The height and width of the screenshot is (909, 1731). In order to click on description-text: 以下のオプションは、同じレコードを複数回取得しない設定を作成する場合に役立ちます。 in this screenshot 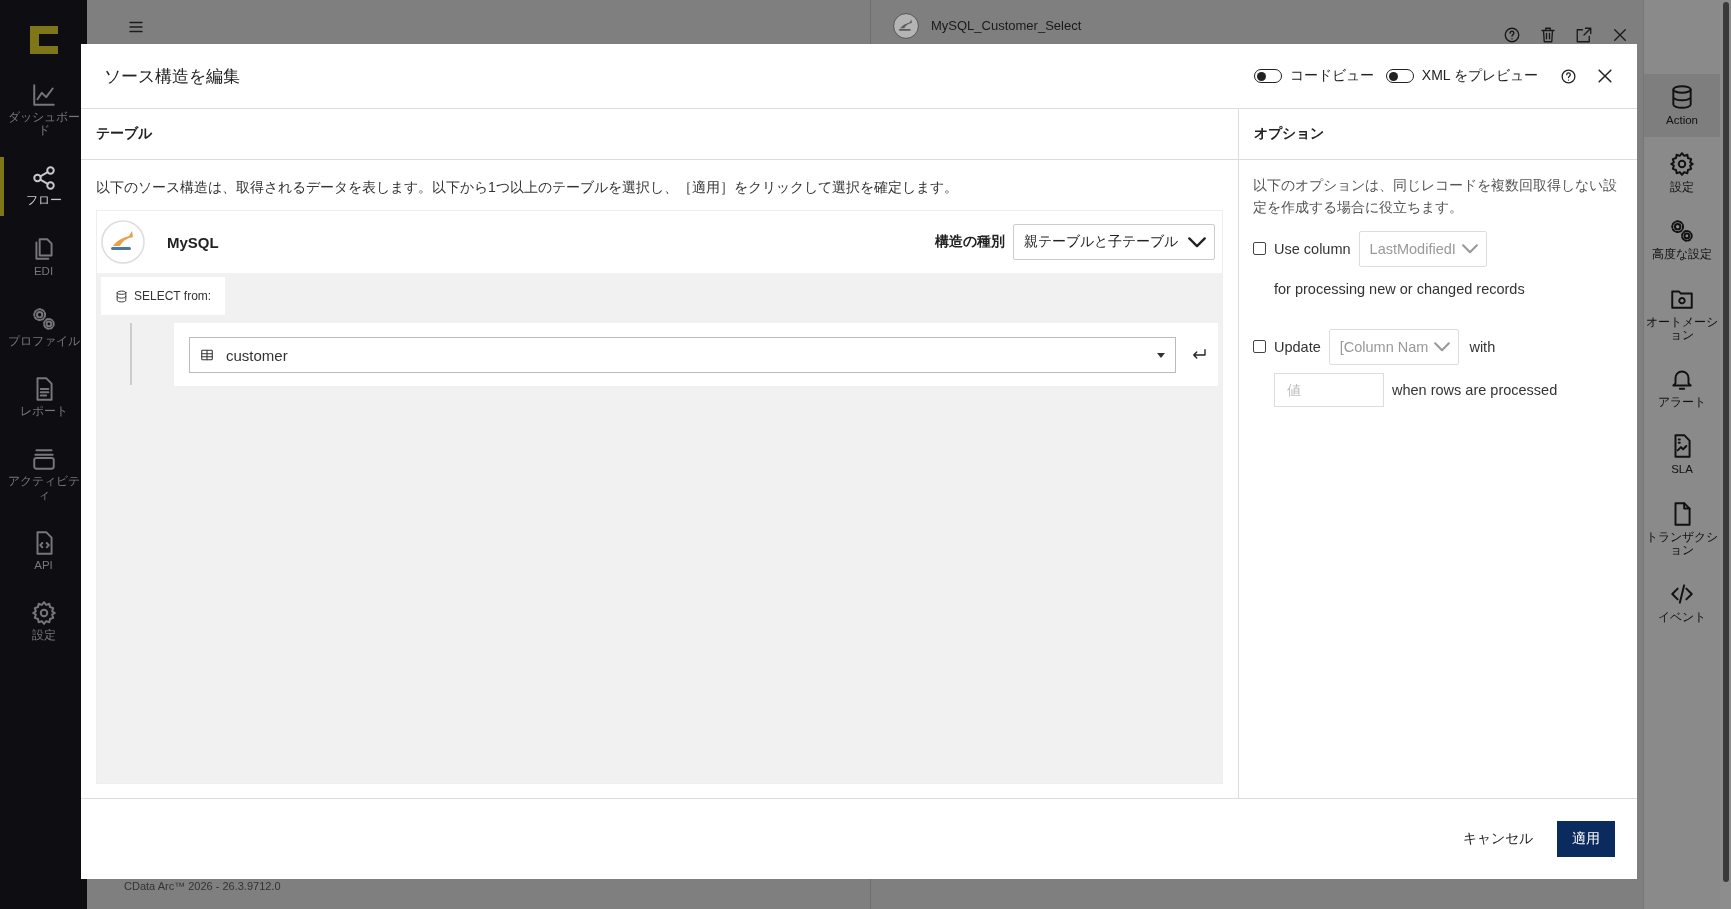, I will do `click(1435, 197)`.